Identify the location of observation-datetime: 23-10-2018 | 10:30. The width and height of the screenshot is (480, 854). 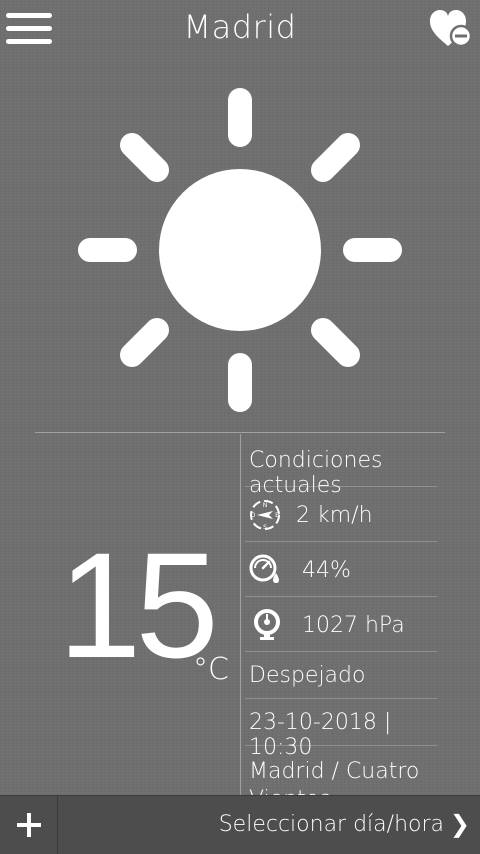
(320, 735).